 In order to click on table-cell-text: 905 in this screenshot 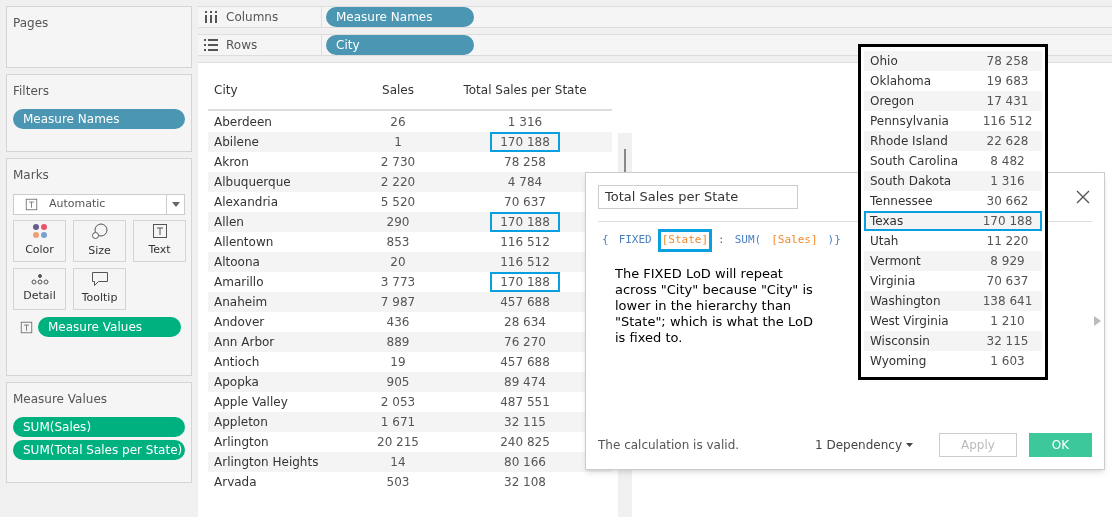, I will do `click(398, 382)`.